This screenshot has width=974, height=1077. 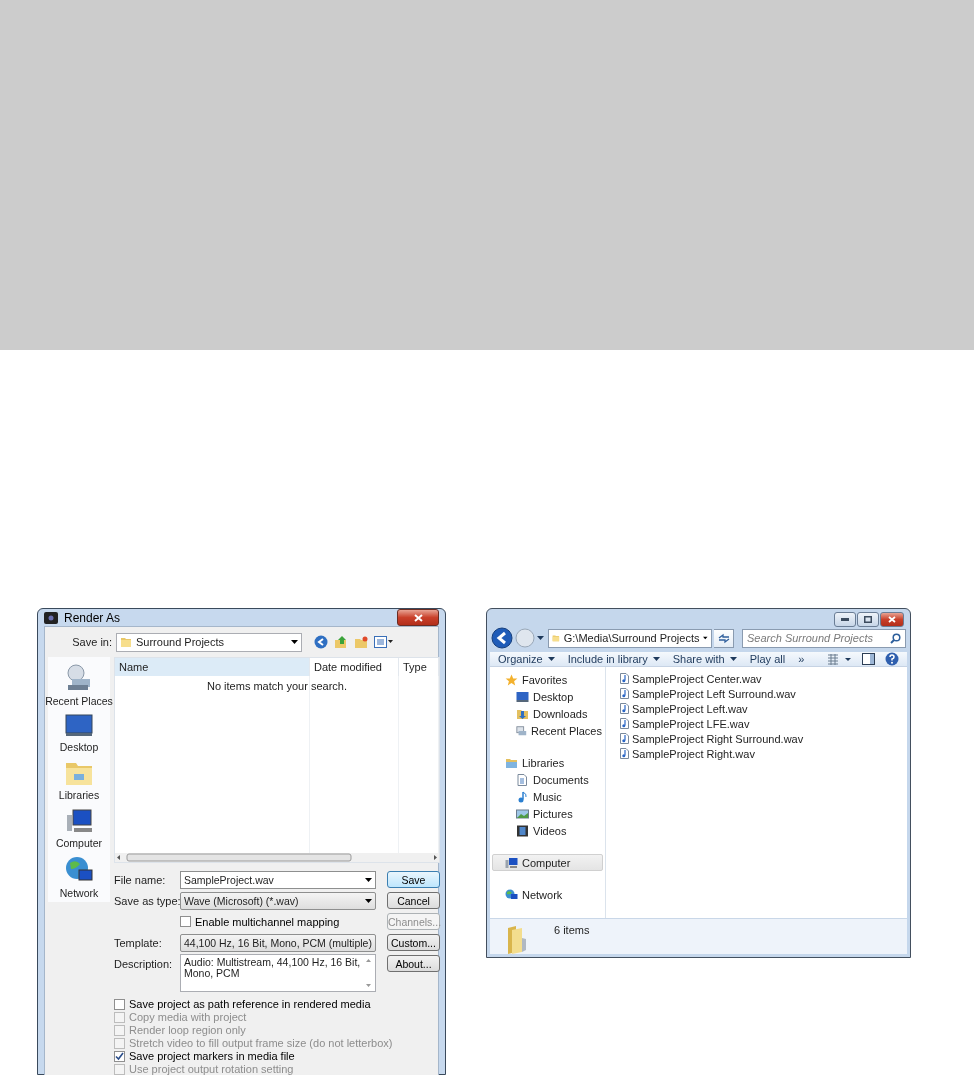 I want to click on address-bar: G:\Media\Surround Projects, so click(x=630, y=638).